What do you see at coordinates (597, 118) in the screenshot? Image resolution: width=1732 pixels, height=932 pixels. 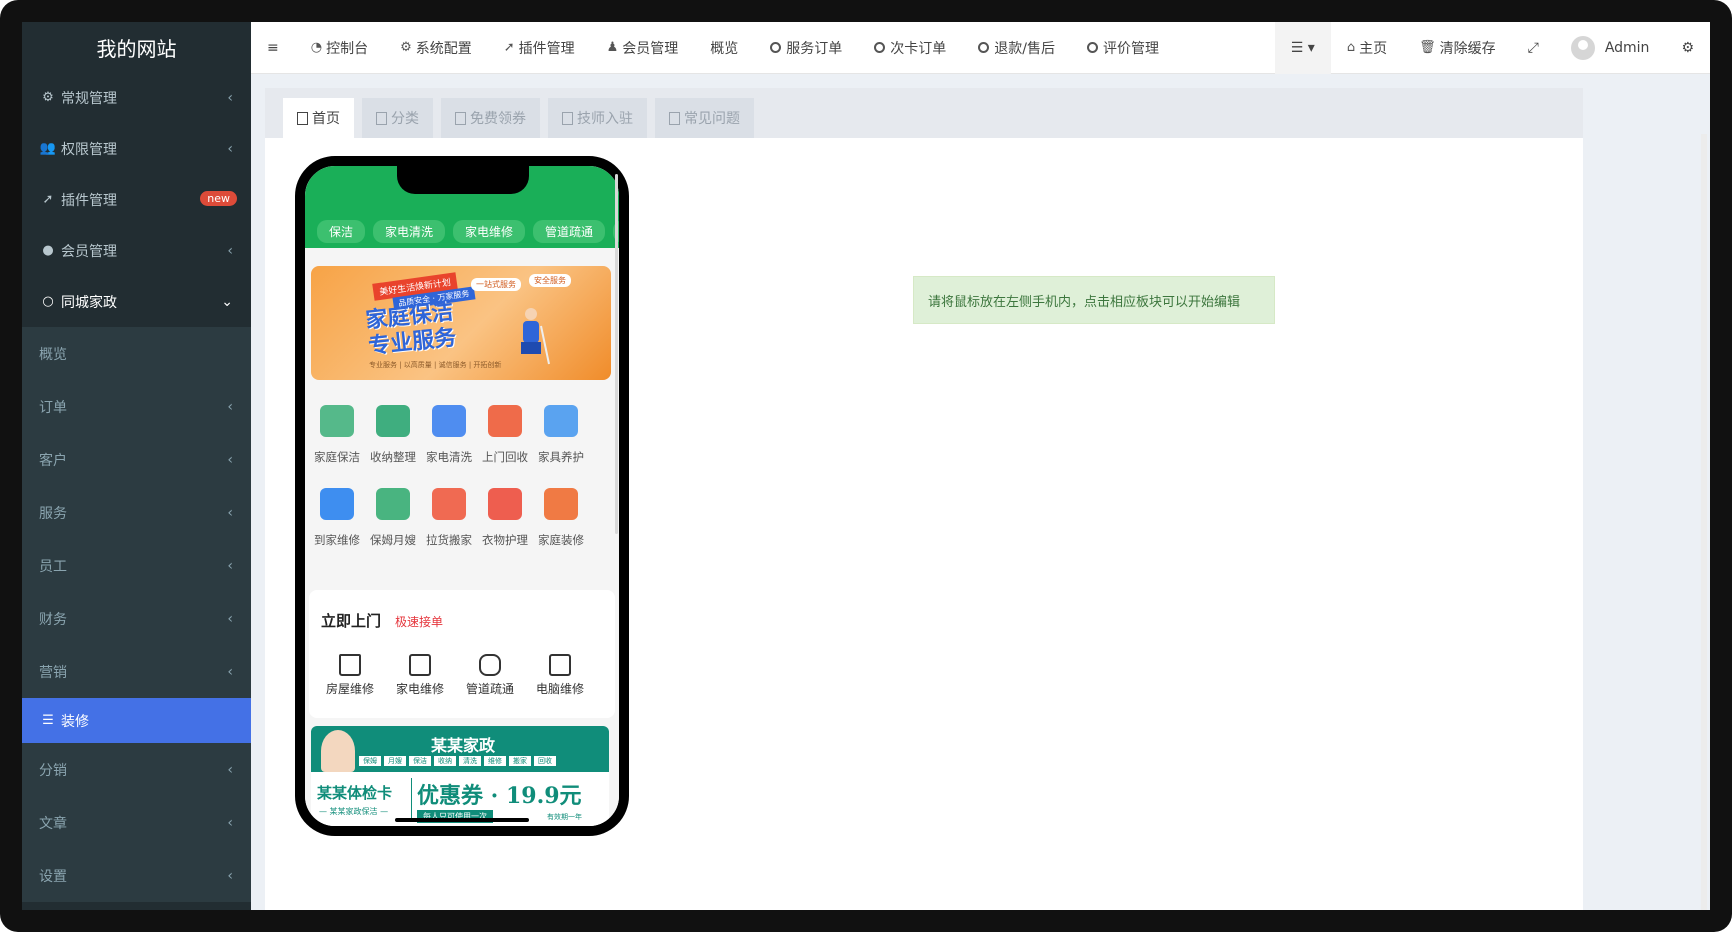 I see `tab-technician-join: 技师入驻` at bounding box center [597, 118].